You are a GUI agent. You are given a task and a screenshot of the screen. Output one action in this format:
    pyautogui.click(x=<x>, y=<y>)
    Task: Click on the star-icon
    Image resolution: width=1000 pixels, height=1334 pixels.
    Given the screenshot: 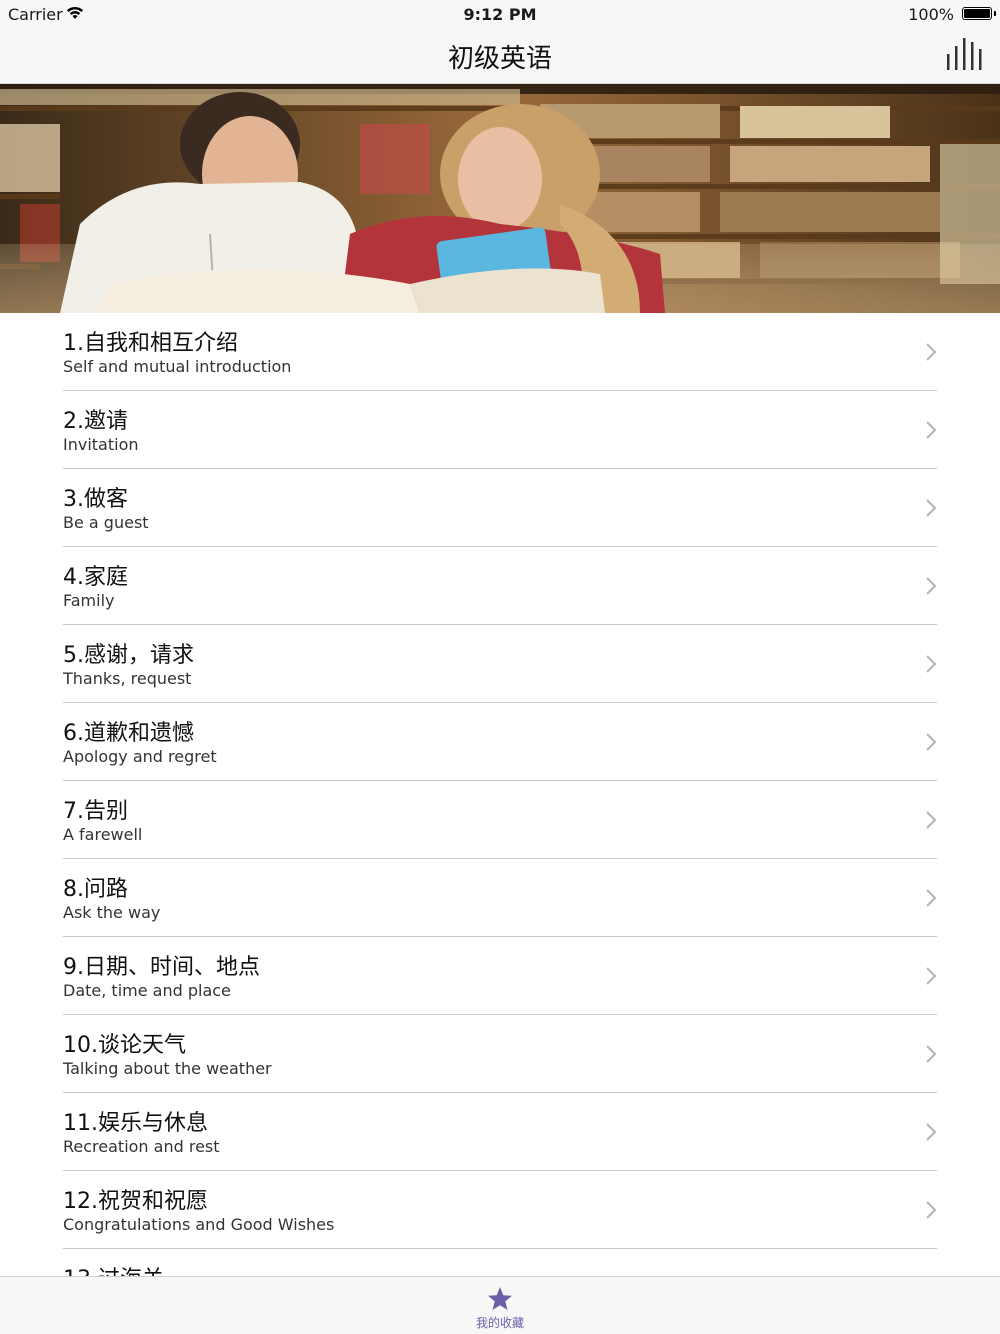 What is the action you would take?
    pyautogui.click(x=500, y=1298)
    